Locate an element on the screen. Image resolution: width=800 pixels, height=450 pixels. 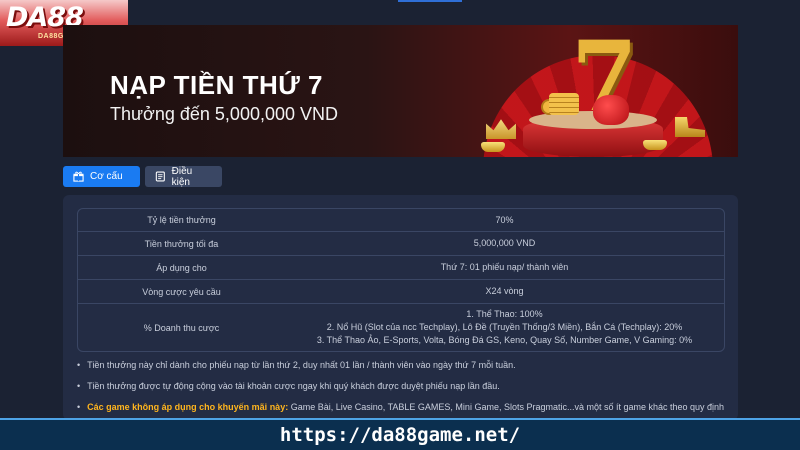
row-value: Thứ 7: 01 phiếu nạp/ thành viên is located at coordinates (504, 267).